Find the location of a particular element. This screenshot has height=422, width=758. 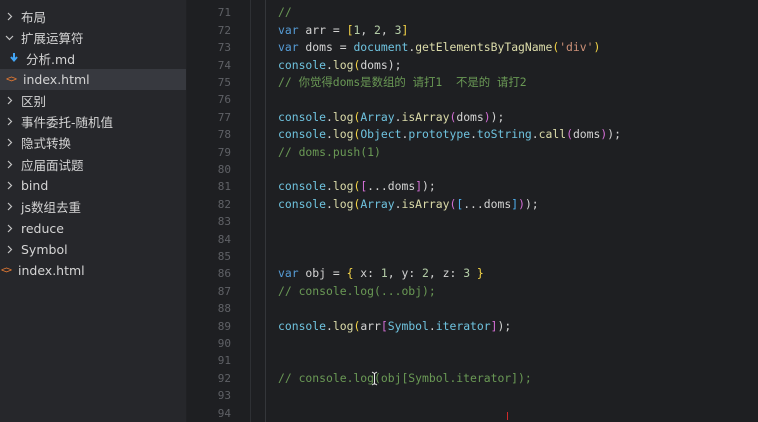

tree-item-label: 隐式转换 is located at coordinates (46, 143).